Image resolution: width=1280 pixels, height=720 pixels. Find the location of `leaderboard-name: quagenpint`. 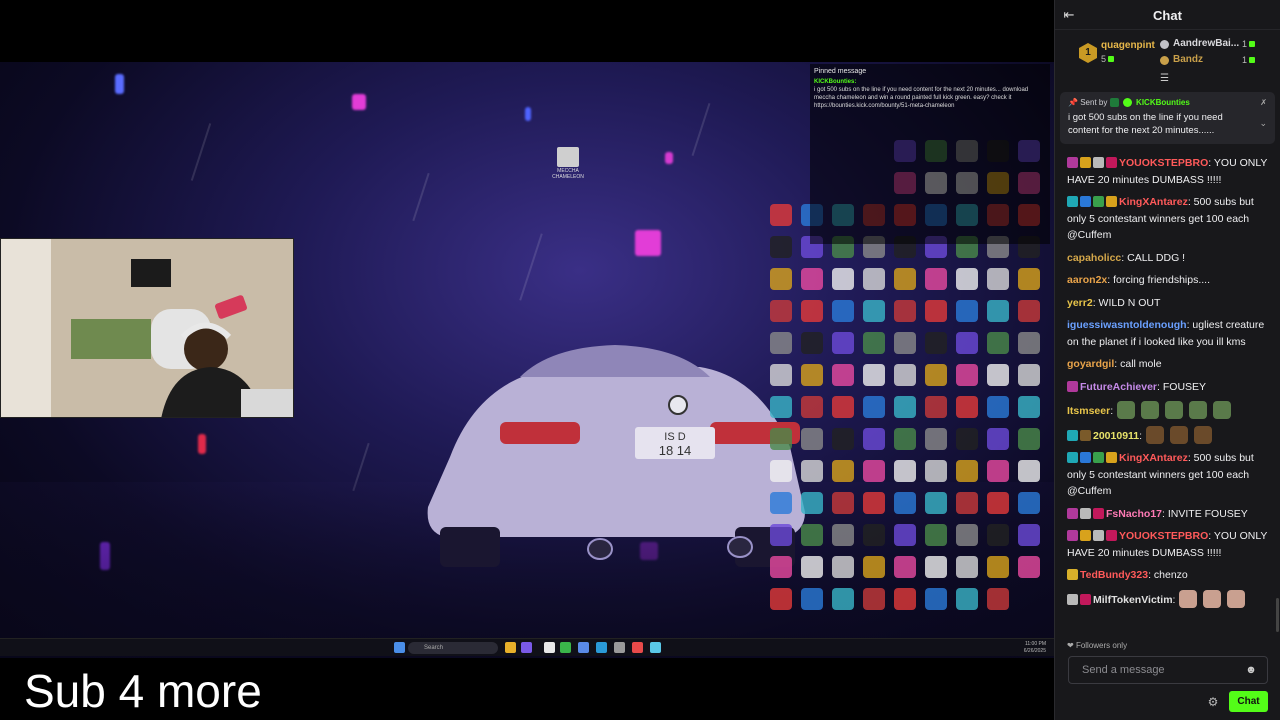

leaderboard-name: quagenpint is located at coordinates (1128, 45).